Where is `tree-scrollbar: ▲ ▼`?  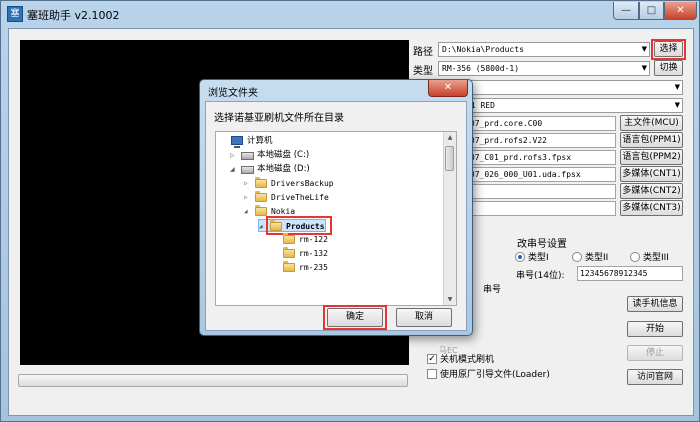 tree-scrollbar: ▲ ▼ is located at coordinates (449, 218).